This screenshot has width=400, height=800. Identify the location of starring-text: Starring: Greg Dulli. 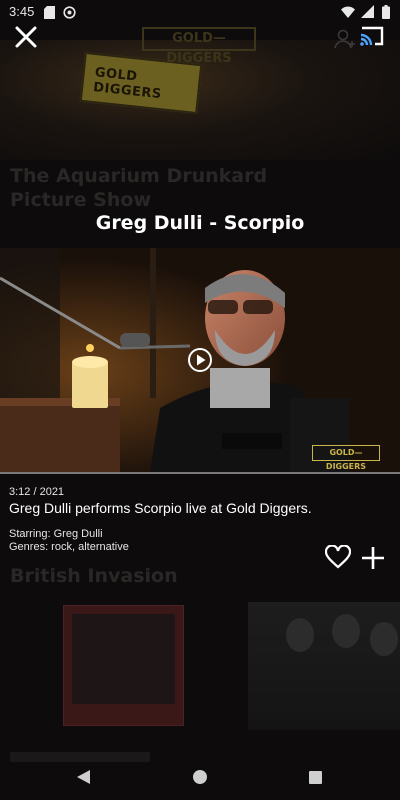
(56, 534).